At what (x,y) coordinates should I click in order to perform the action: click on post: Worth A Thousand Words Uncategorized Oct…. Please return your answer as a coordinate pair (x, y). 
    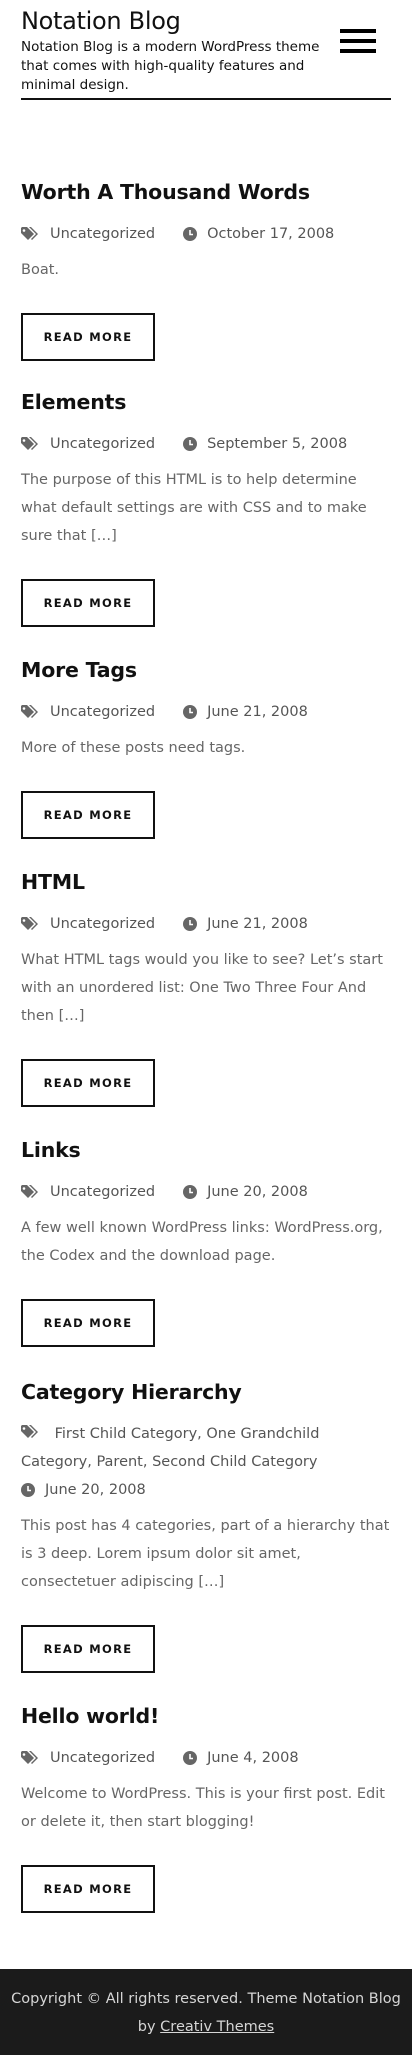
    Looking at the image, I should click on (206, 282).